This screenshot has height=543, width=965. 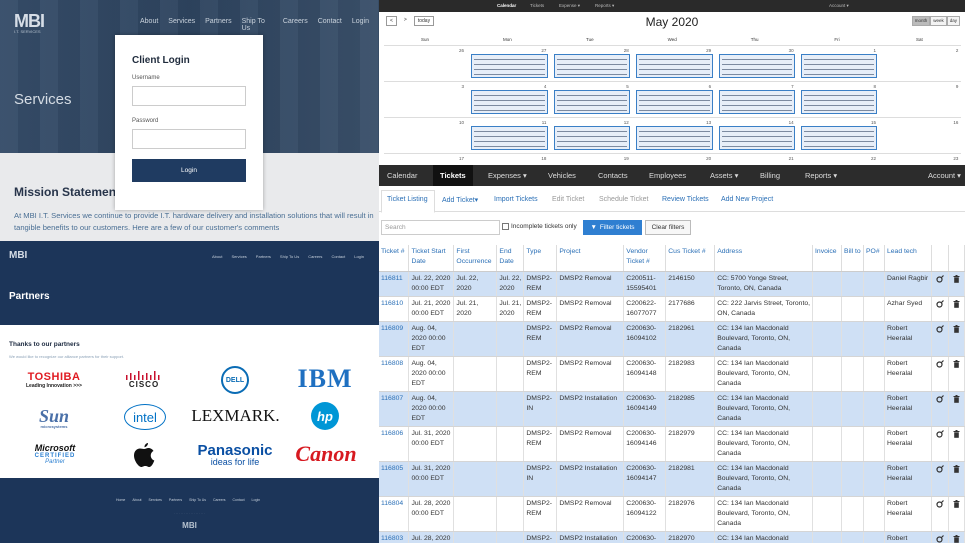 I want to click on ticket-id-link: 116805, so click(x=394, y=479).